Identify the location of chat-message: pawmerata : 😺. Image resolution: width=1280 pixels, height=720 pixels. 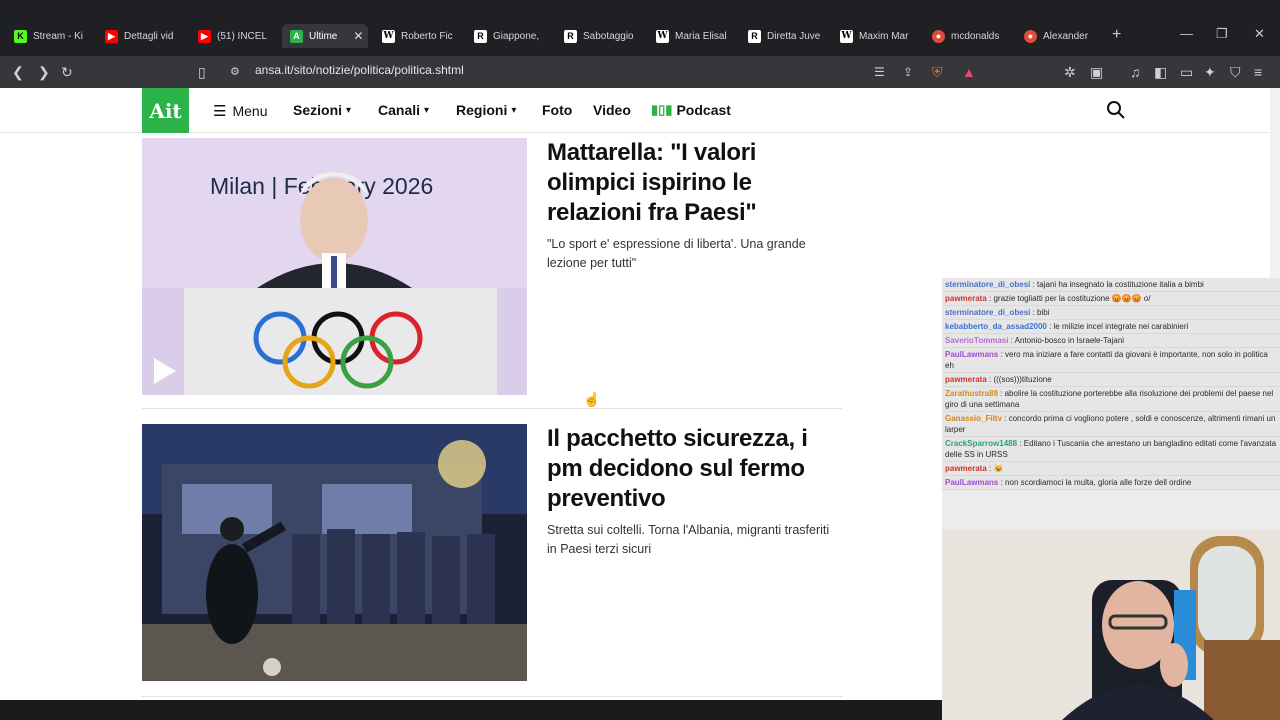
(1111, 469).